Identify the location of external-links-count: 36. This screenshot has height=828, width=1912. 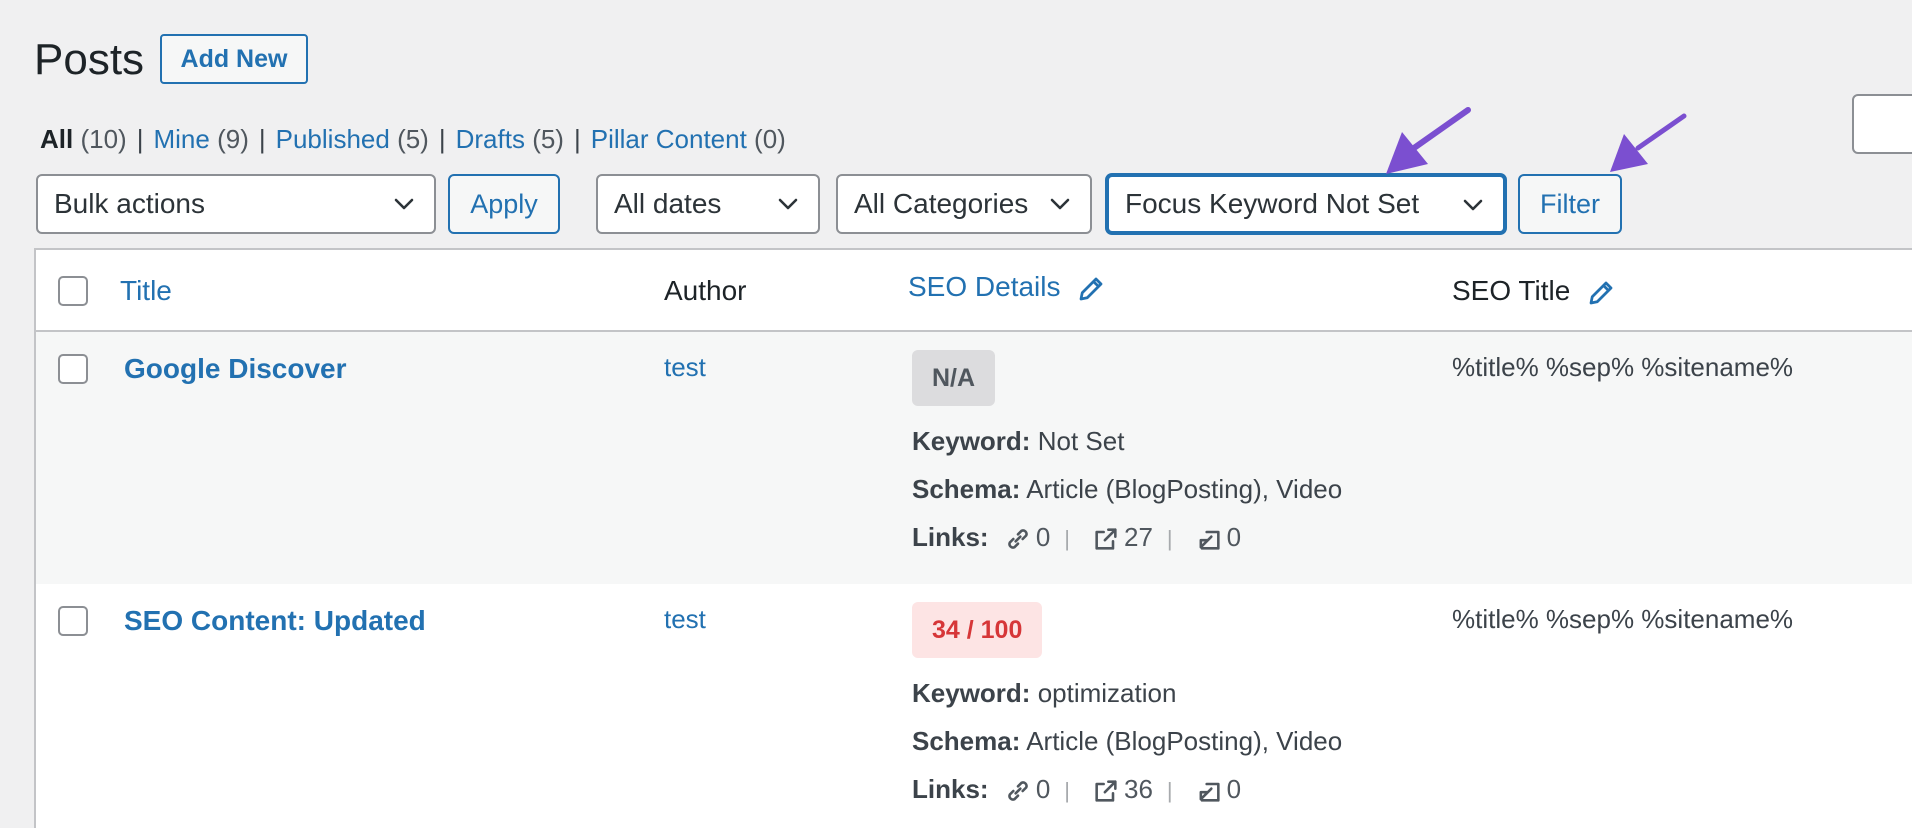
(1138, 789).